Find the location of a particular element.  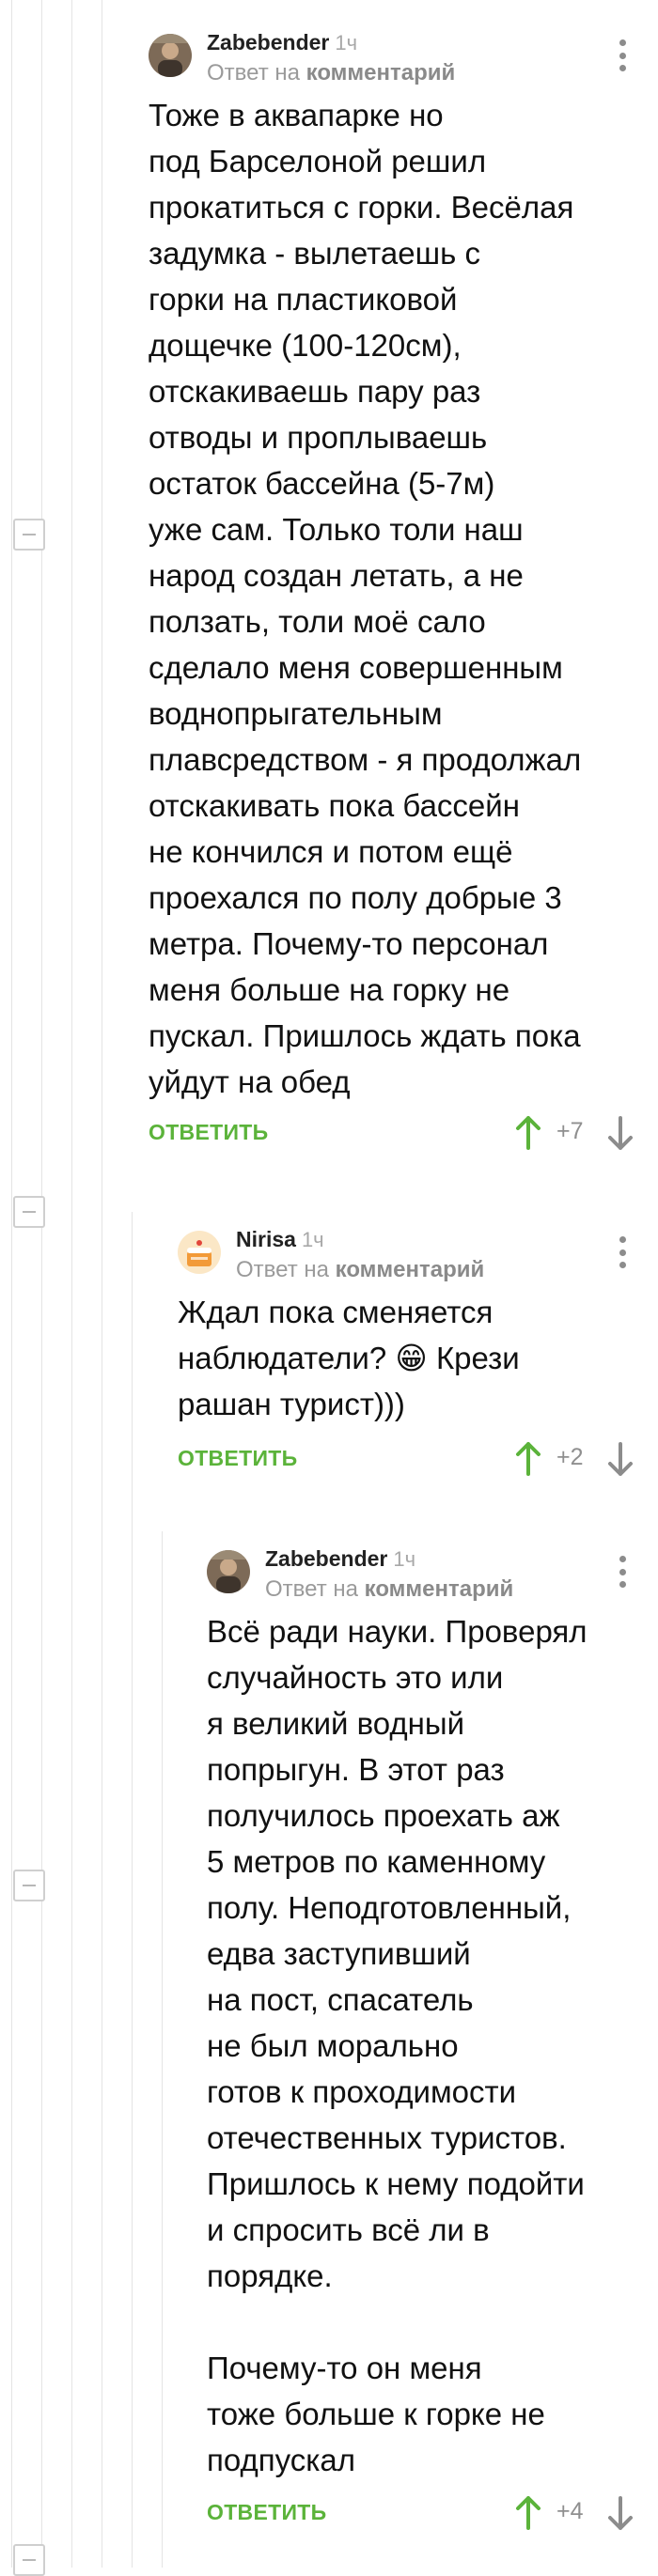

comment-actions: ОТВЕТИТЬ +7 is located at coordinates (394, 1133).